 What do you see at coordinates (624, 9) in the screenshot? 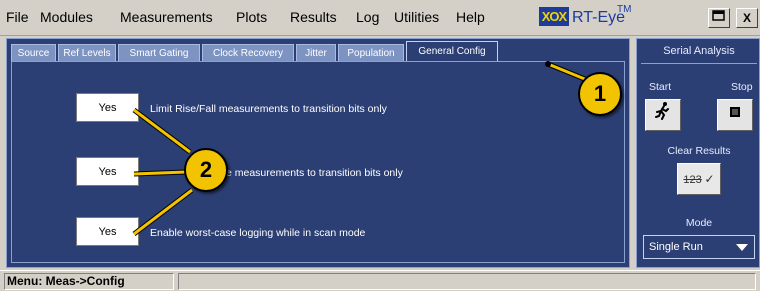
I see `logo-trademark: TM` at bounding box center [624, 9].